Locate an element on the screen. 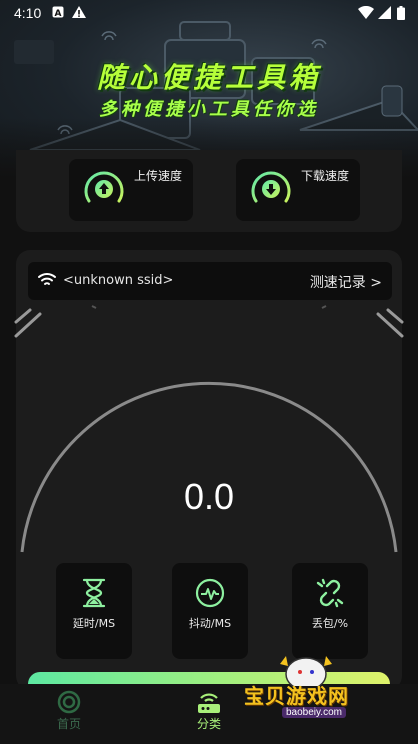  status-bar: 4:10 A is located at coordinates (209, 13).